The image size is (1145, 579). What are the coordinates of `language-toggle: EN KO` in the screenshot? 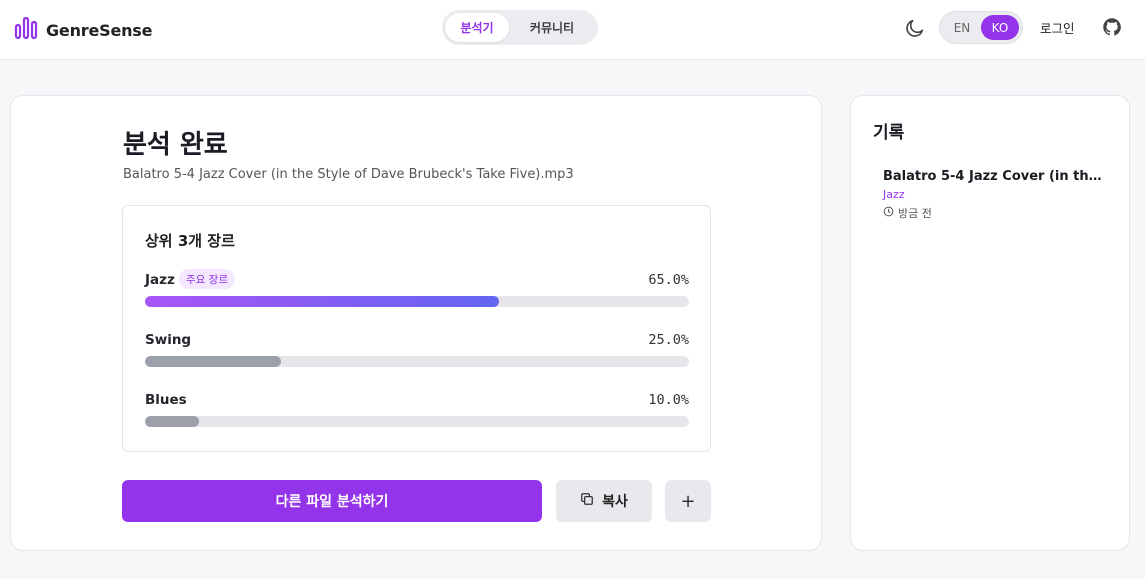 It's located at (981, 27).